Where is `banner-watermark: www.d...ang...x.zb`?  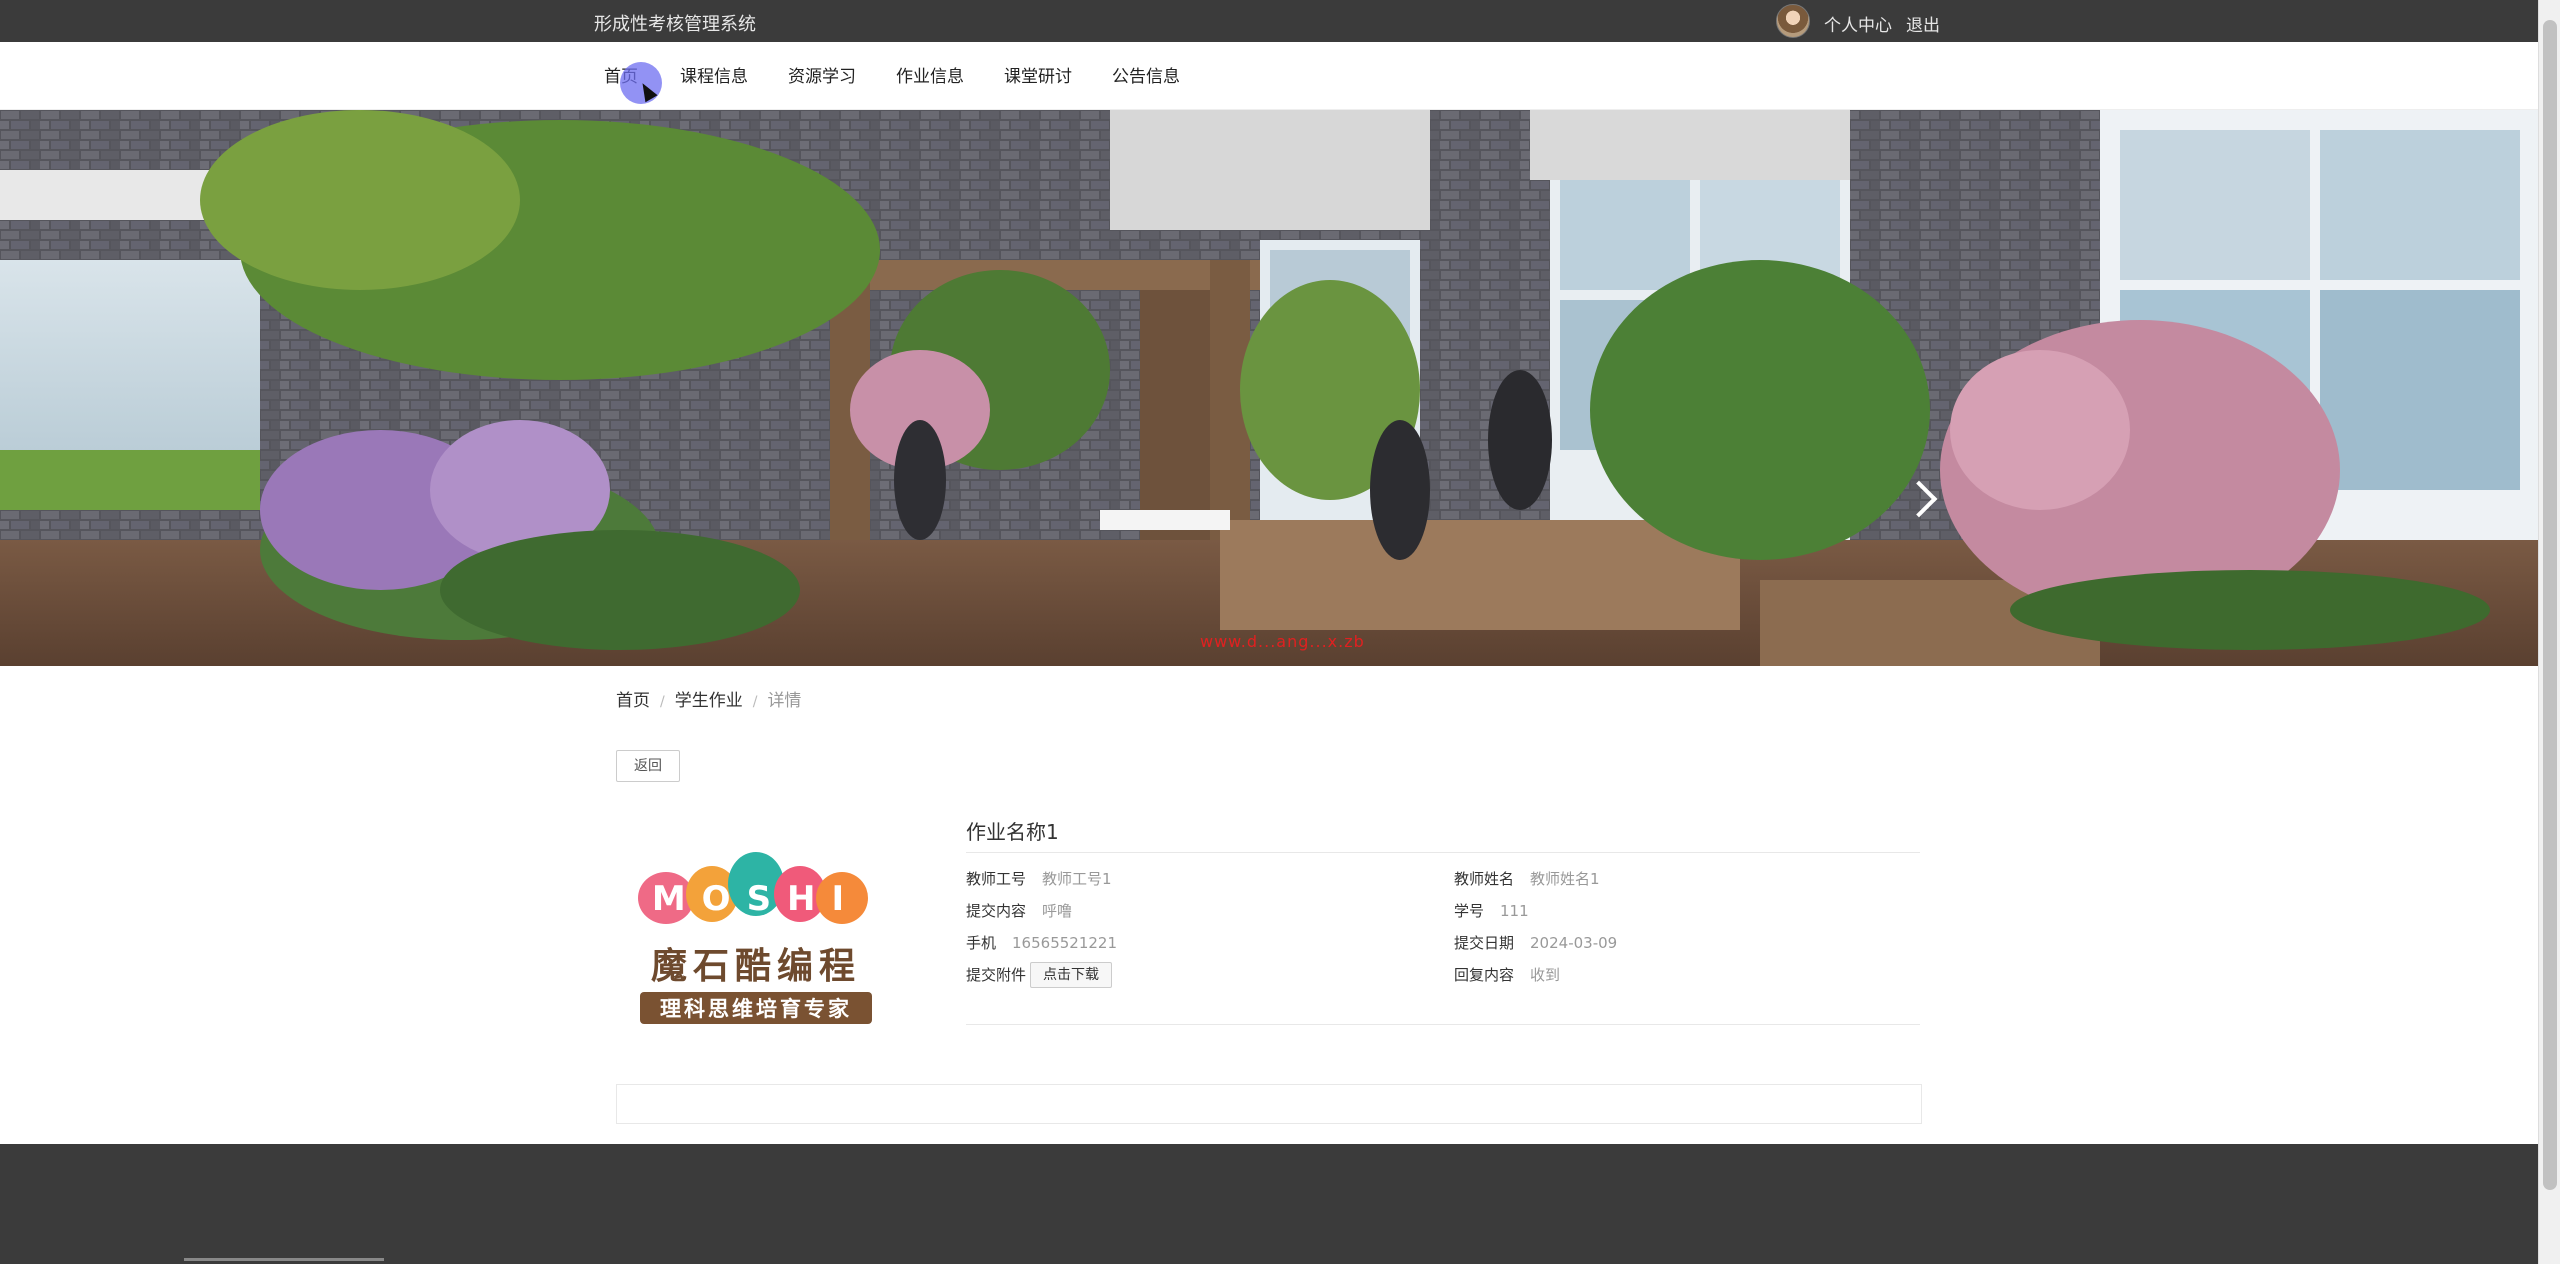
banner-watermark: www.d...ang...x.zb is located at coordinates (1282, 641).